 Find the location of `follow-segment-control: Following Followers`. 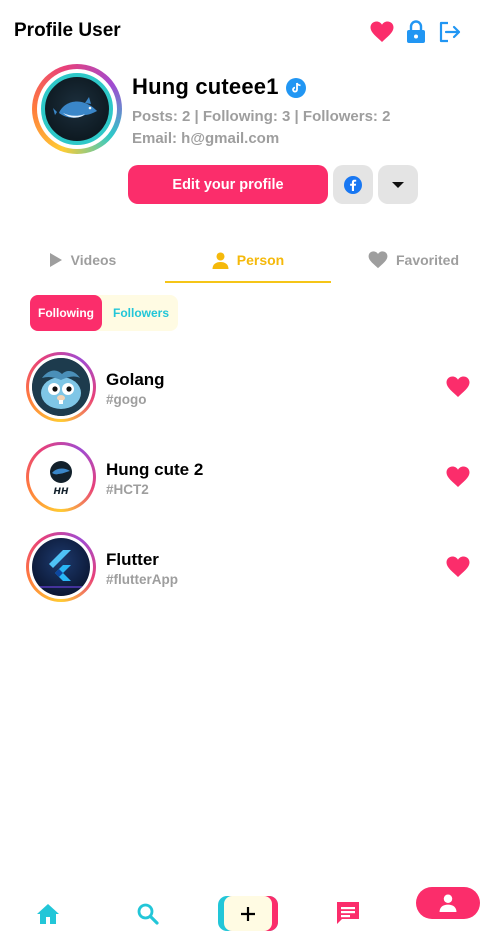

follow-segment-control: Following Followers is located at coordinates (104, 313).